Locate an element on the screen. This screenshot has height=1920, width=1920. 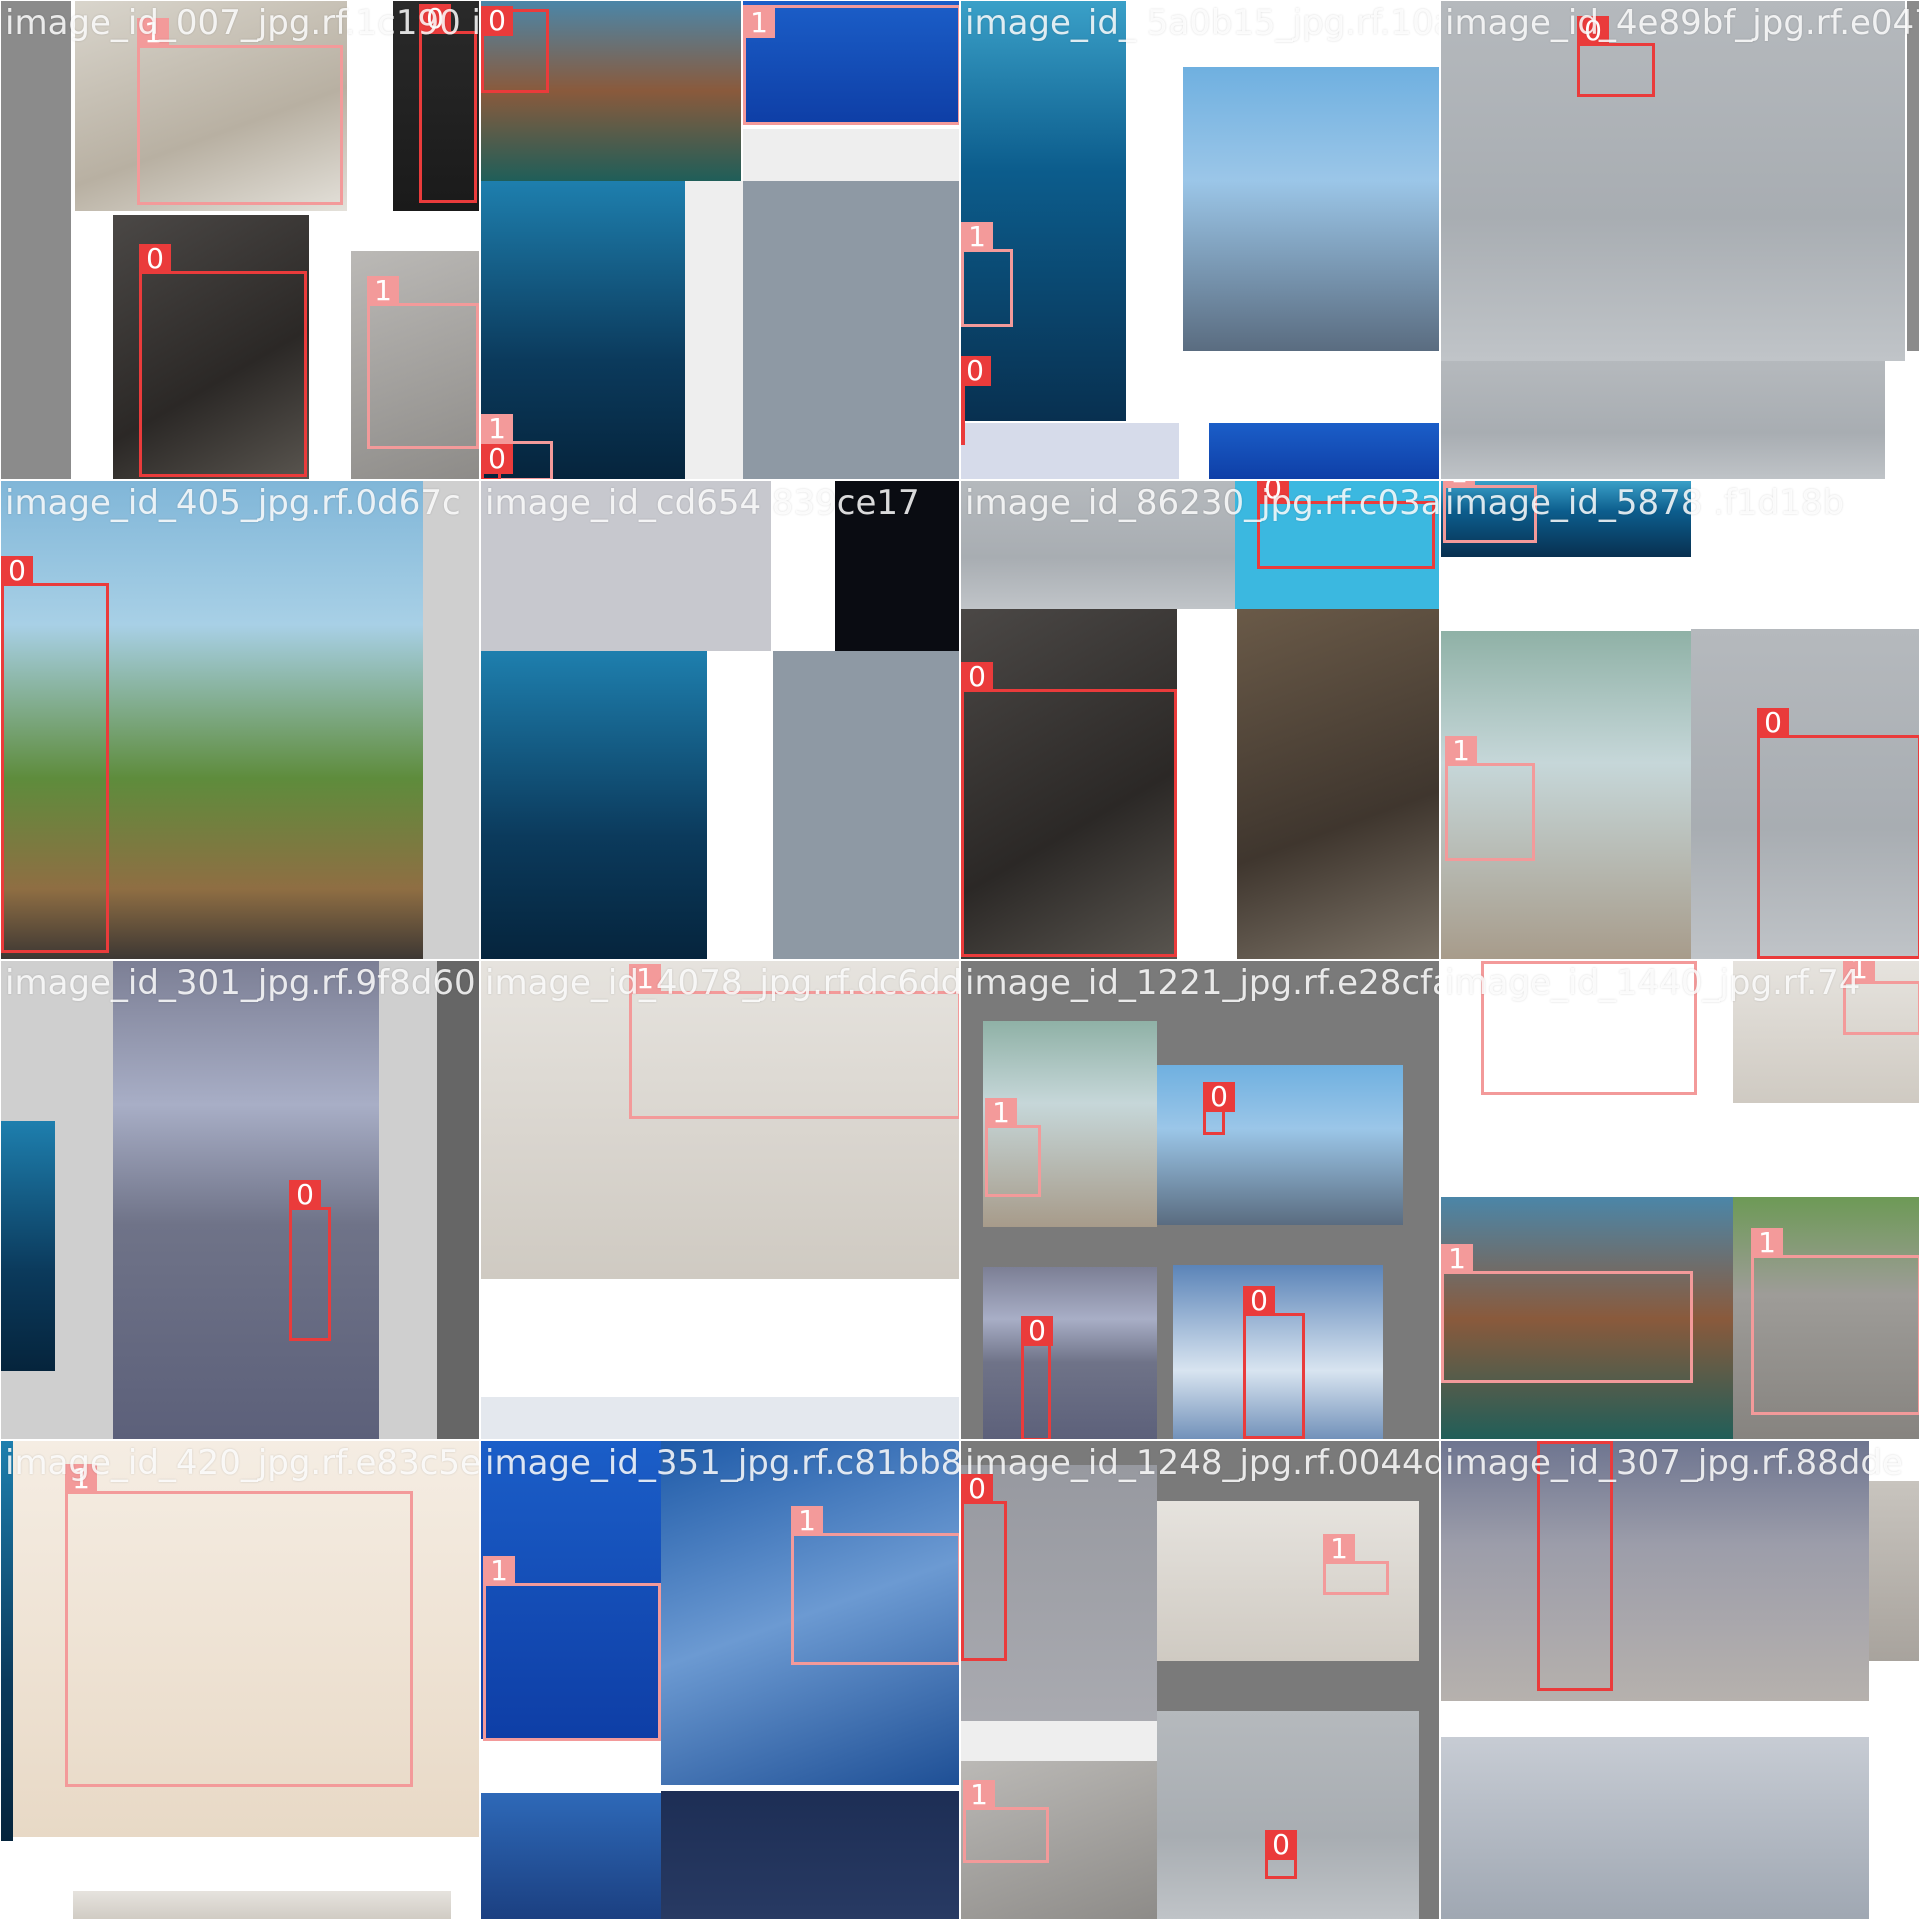
mosaic-cell-8: 0 image_id_301_jpg.rf.9f8d60 is located at coordinates (240, 1200).